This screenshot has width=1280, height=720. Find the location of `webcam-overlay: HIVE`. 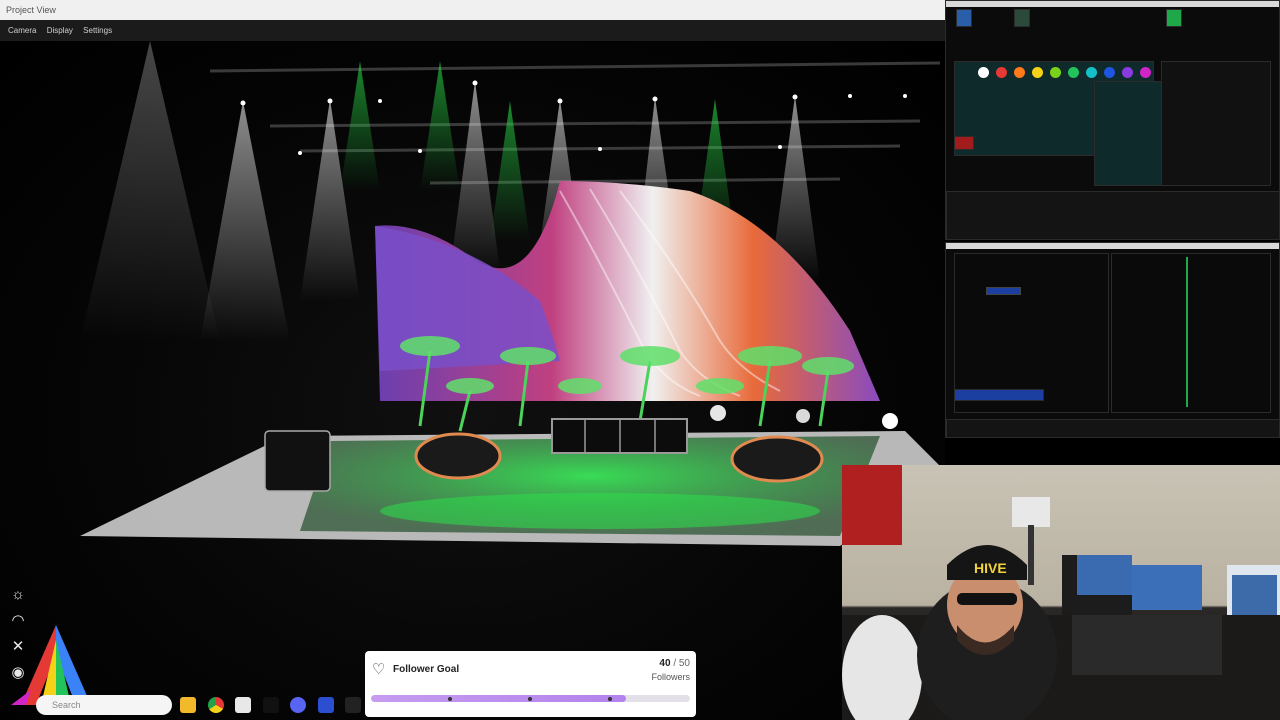

webcam-overlay: HIVE is located at coordinates (1061, 592).